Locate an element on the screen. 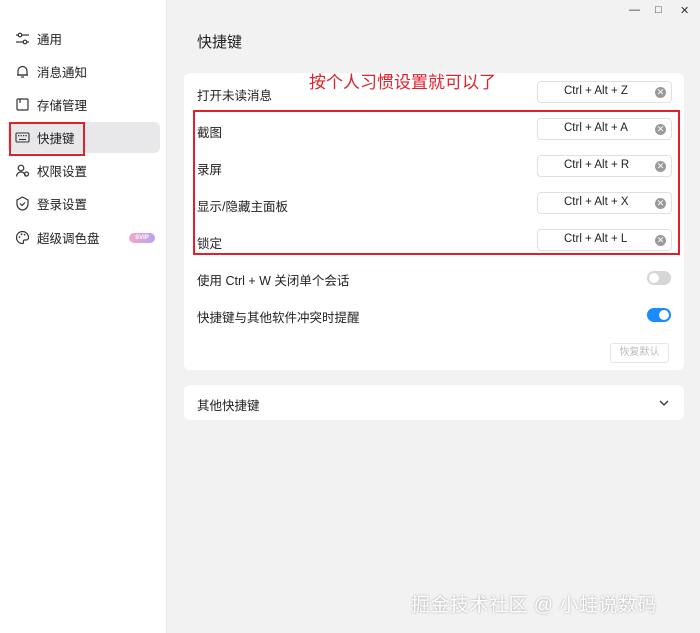 This screenshot has width=700, height=633. maximize-icon: □ is located at coordinates (658, 10).